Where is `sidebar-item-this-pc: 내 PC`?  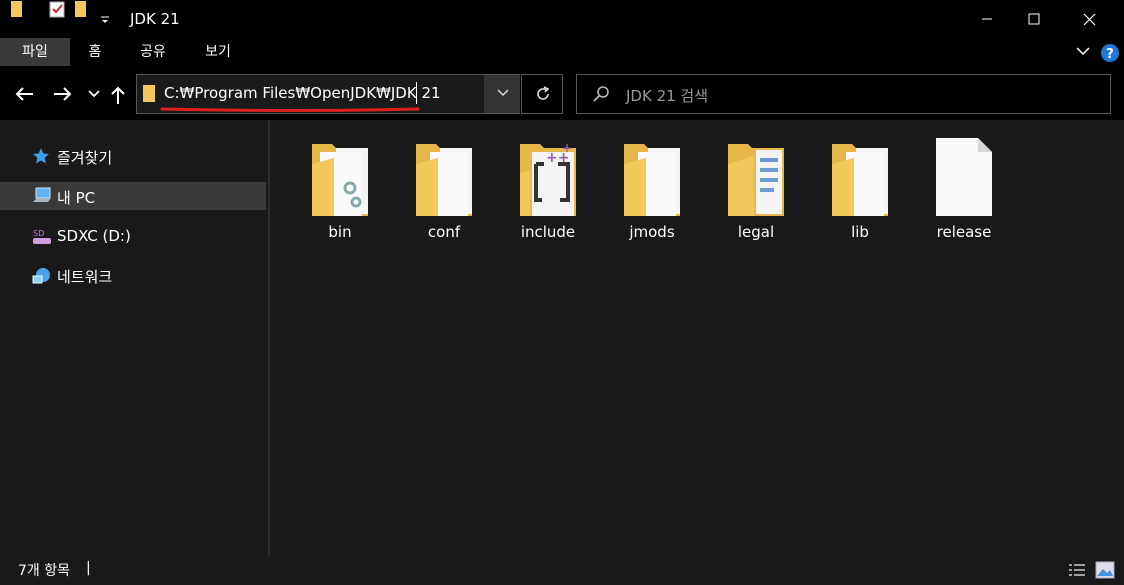 sidebar-item-this-pc: 내 PC is located at coordinates (133, 196).